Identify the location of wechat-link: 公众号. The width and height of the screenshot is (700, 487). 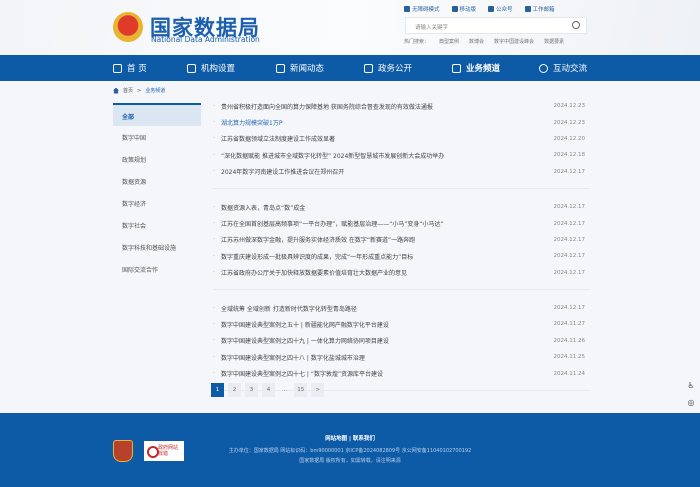
(500, 9).